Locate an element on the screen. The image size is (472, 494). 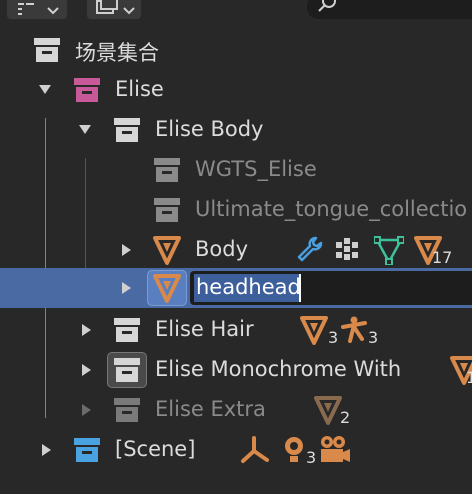
outliner-row-elise-extra: Elise Extra 2 is located at coordinates (236, 410).